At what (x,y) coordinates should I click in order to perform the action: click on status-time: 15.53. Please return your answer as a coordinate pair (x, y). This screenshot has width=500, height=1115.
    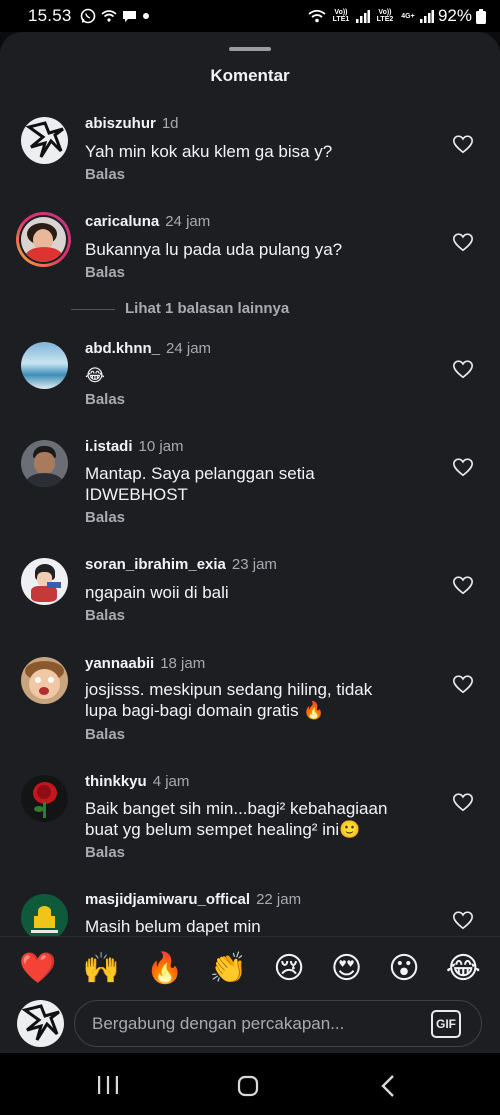
    Looking at the image, I should click on (50, 15).